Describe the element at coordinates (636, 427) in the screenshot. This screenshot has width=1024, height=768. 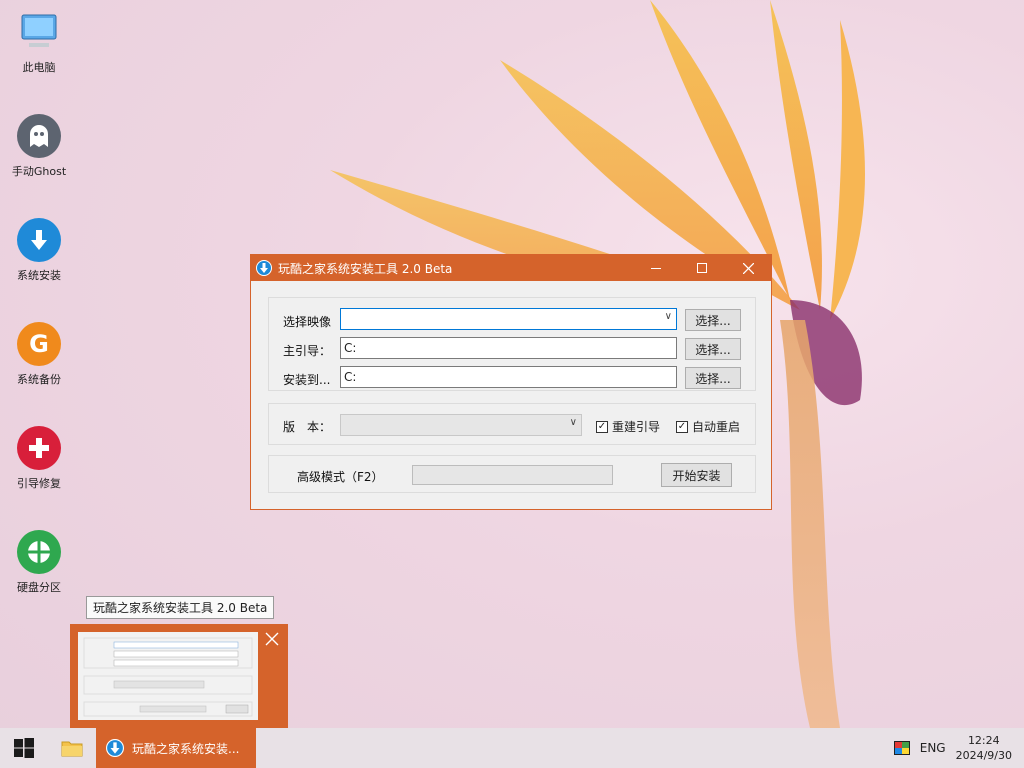
I see `rebuild-boot-label: 重建引导` at that location.